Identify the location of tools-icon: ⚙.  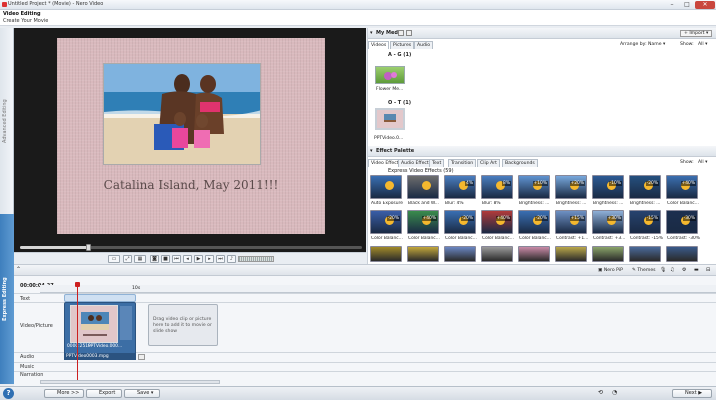
(684, 270).